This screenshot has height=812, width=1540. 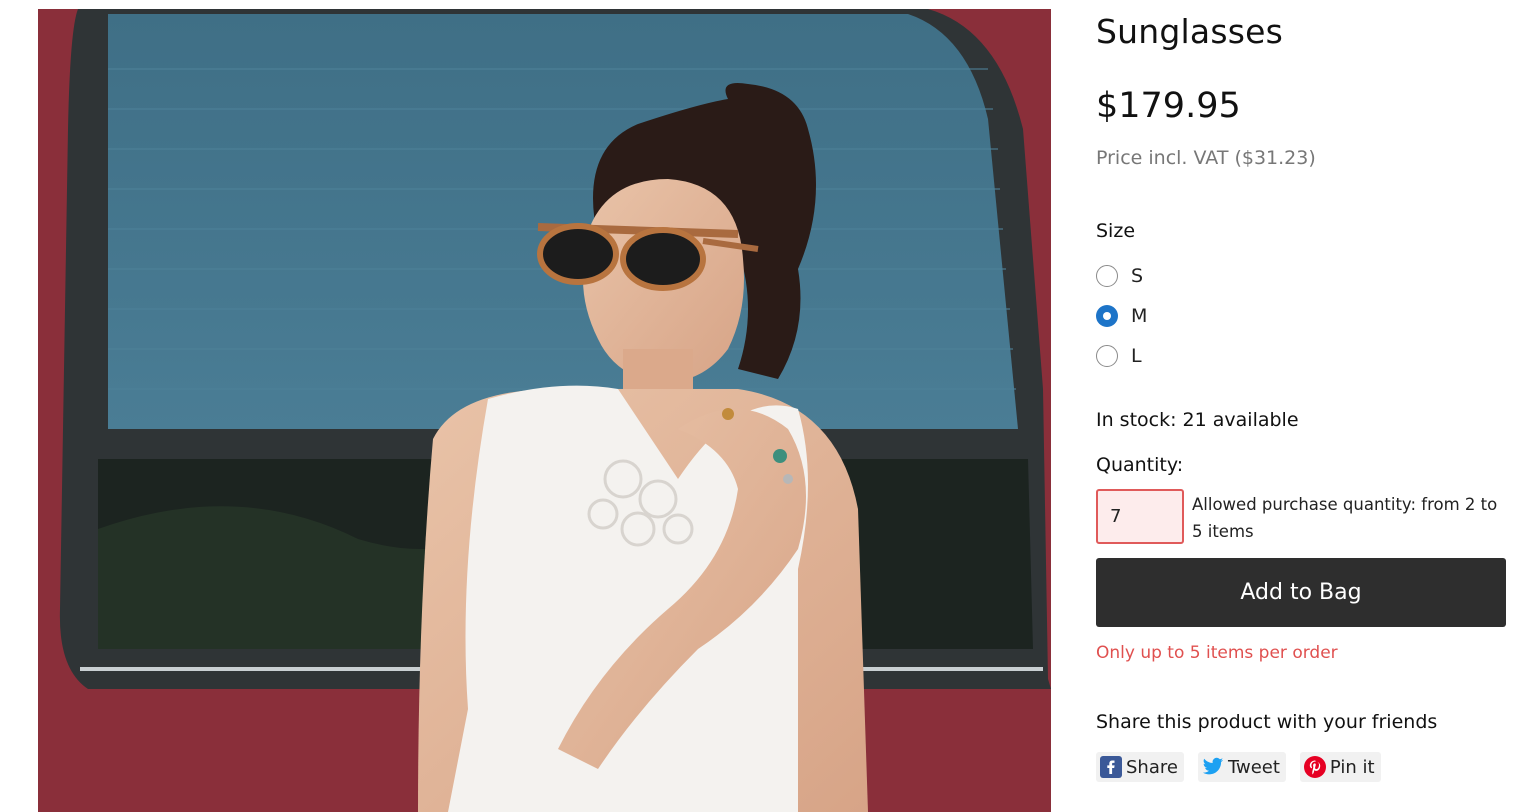 I want to click on size-option-label: L, so click(x=1136, y=356).